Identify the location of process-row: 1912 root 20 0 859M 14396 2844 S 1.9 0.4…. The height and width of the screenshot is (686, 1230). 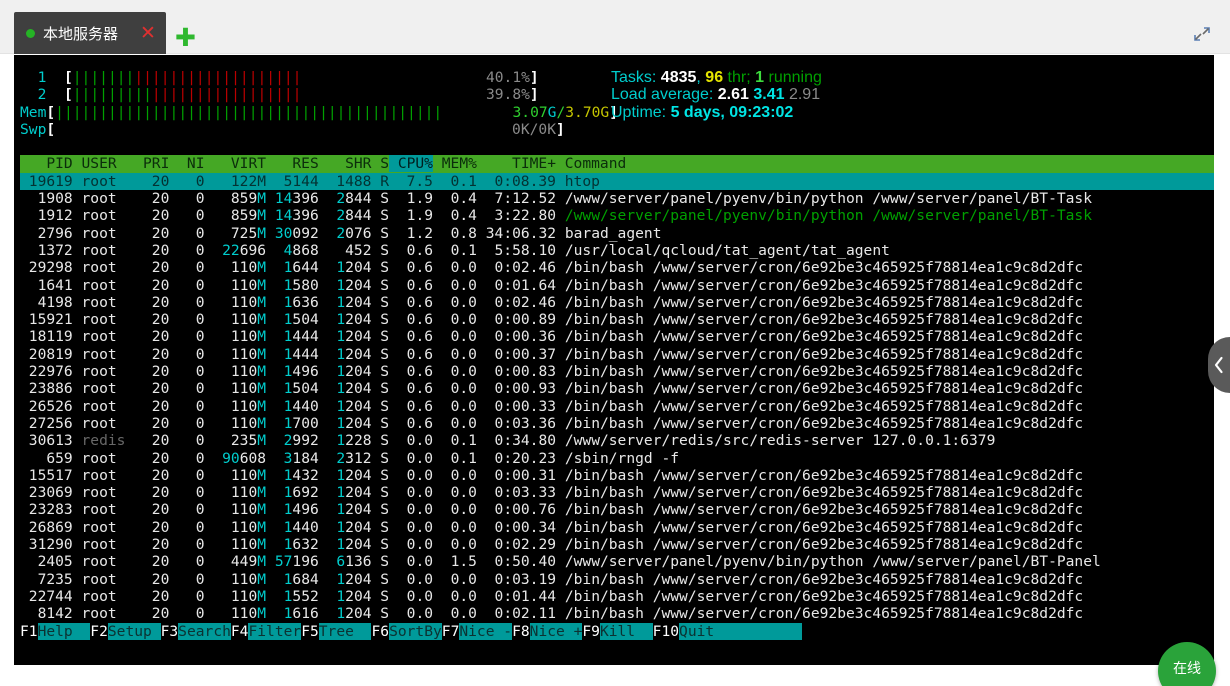
(617, 215).